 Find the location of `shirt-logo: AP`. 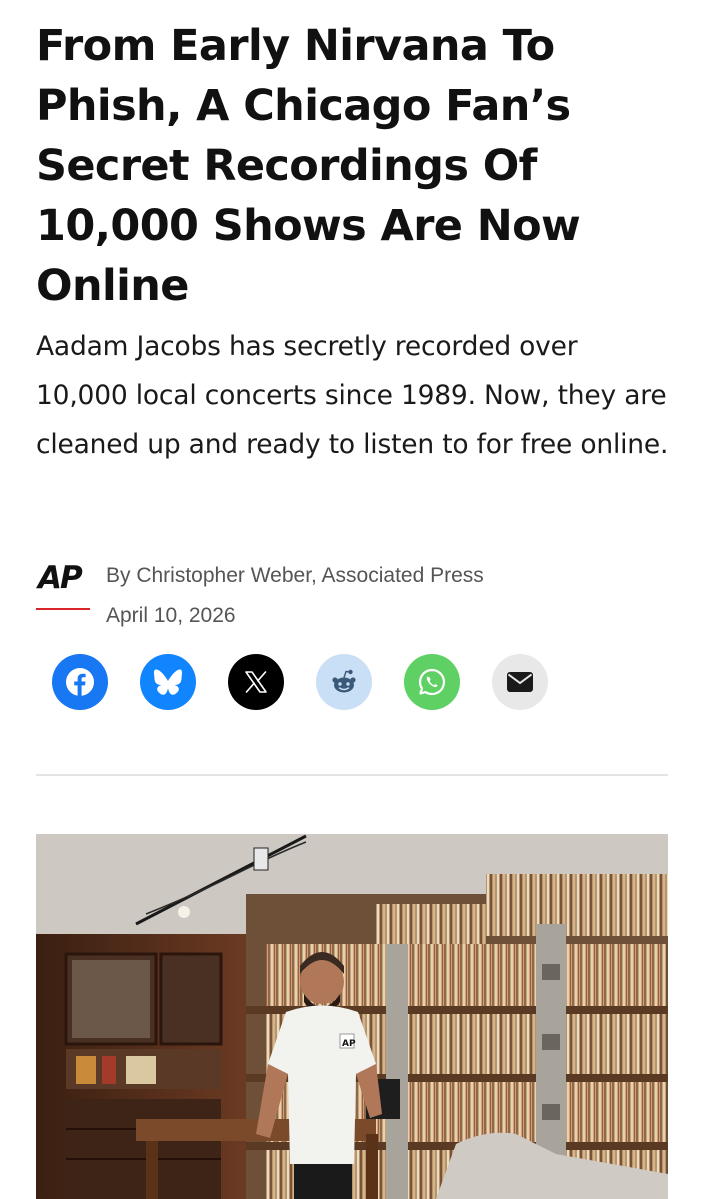

shirt-logo: AP is located at coordinates (349, 1044).